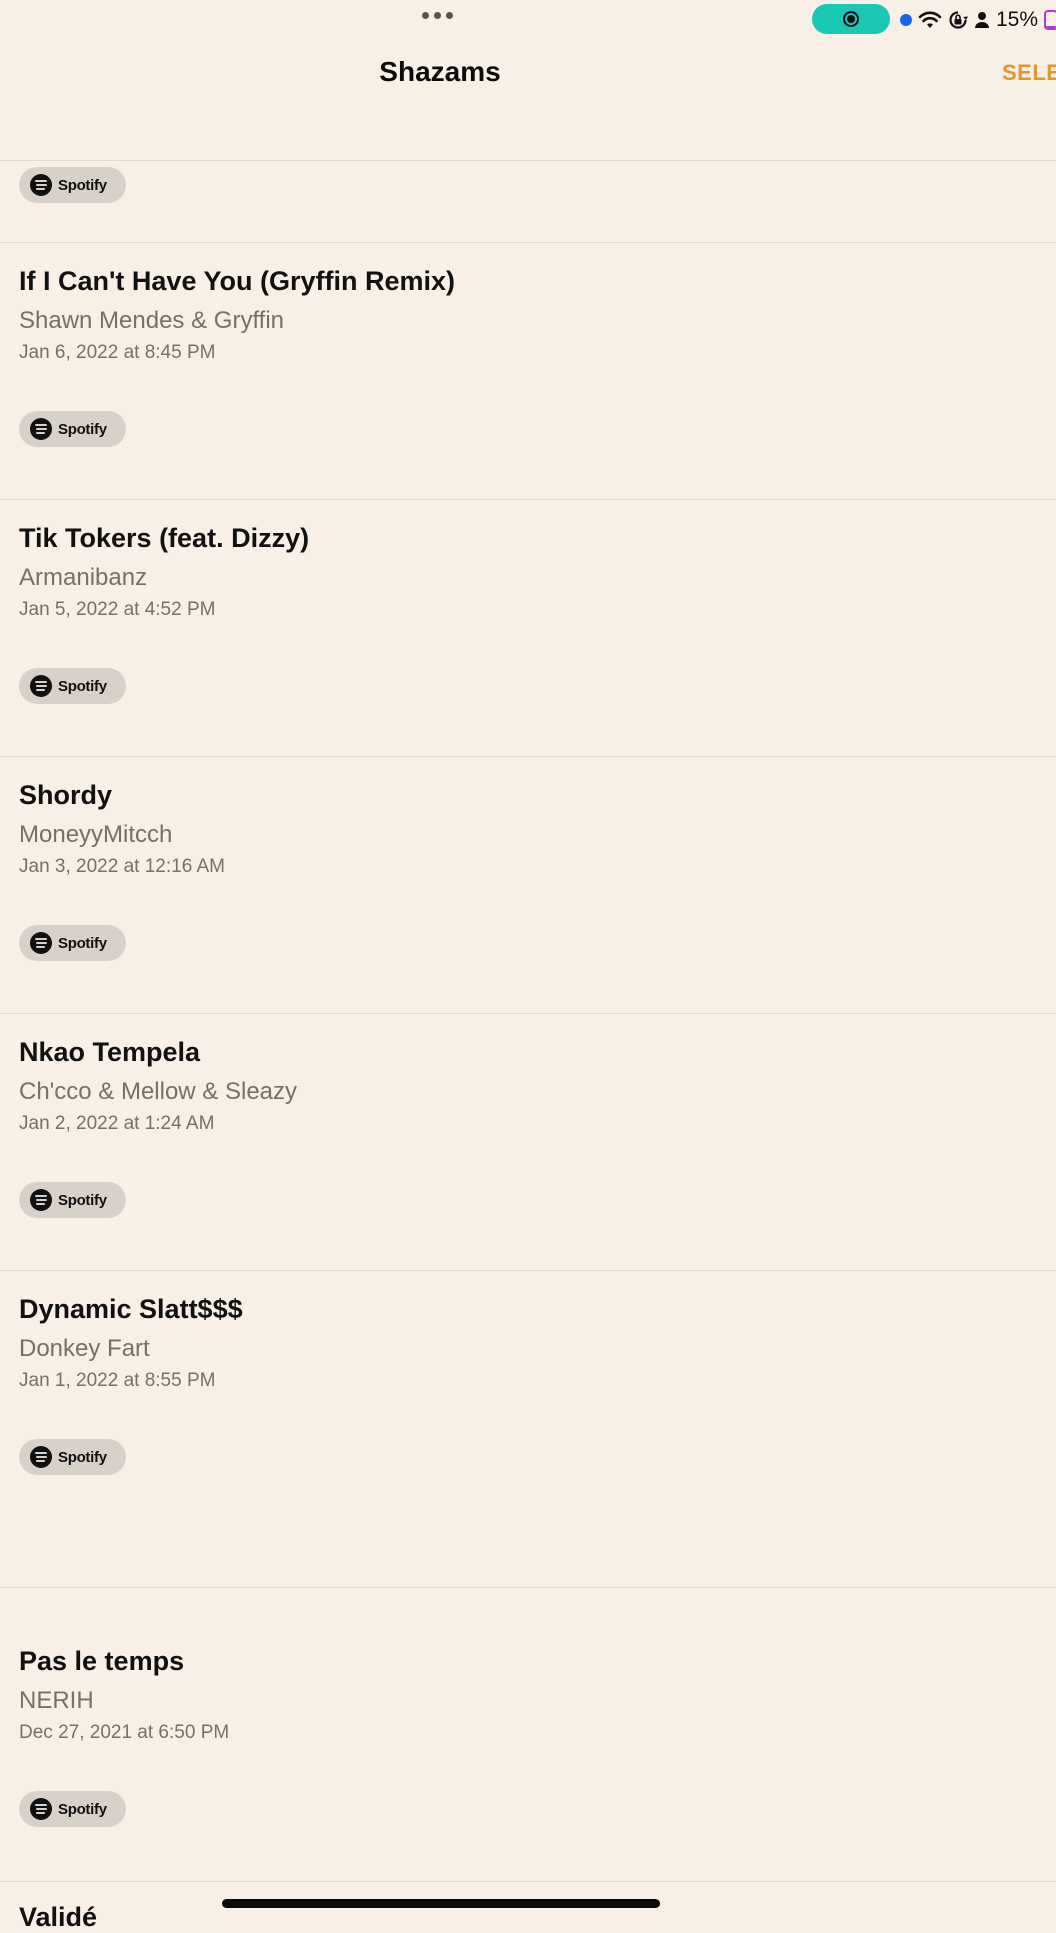 This screenshot has width=1056, height=1933. I want to click on track-artist: Ch'cco & Mellow & Sleazy, so click(158, 1091).